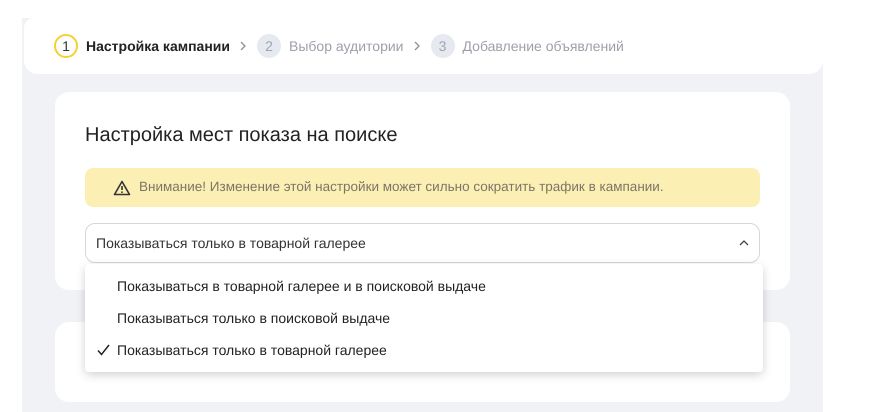 The width and height of the screenshot is (880, 412). Describe the element at coordinates (744, 243) in the screenshot. I see `caret-icon` at that location.